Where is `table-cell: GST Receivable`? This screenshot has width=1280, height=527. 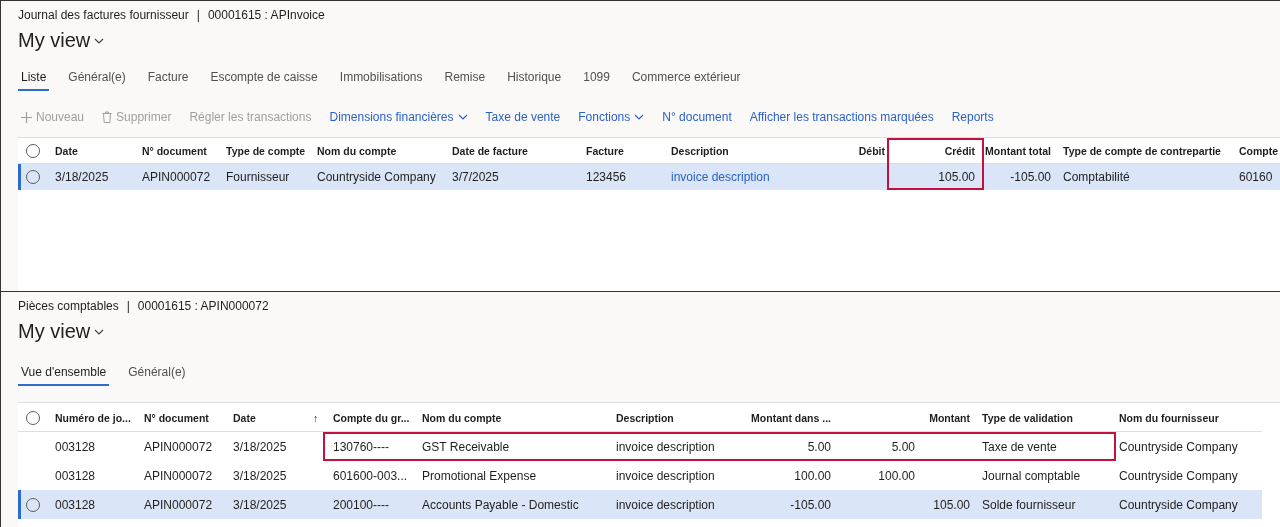
table-cell: GST Receivable is located at coordinates (466, 446).